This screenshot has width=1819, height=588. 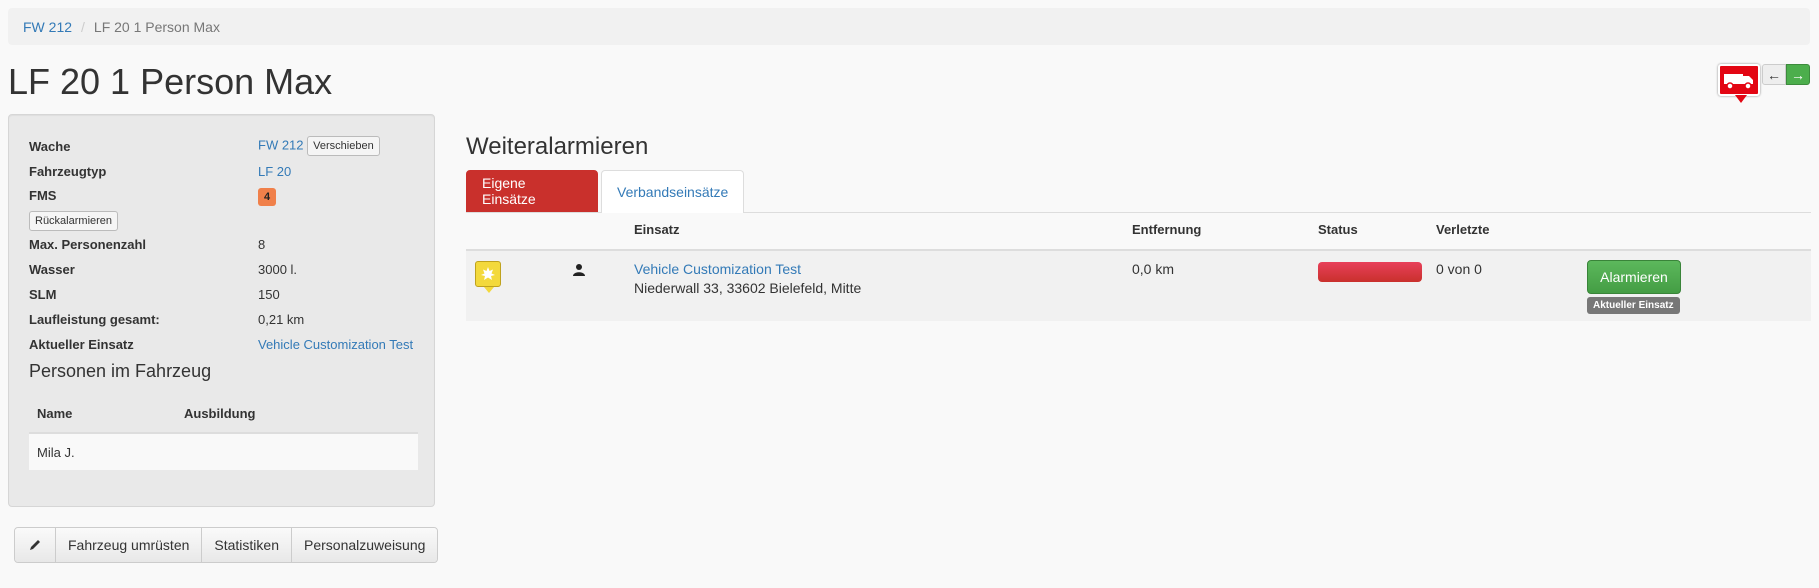 What do you see at coordinates (557, 146) in the screenshot?
I see `weiteralarmieren-title: Weiteralarmieren` at bounding box center [557, 146].